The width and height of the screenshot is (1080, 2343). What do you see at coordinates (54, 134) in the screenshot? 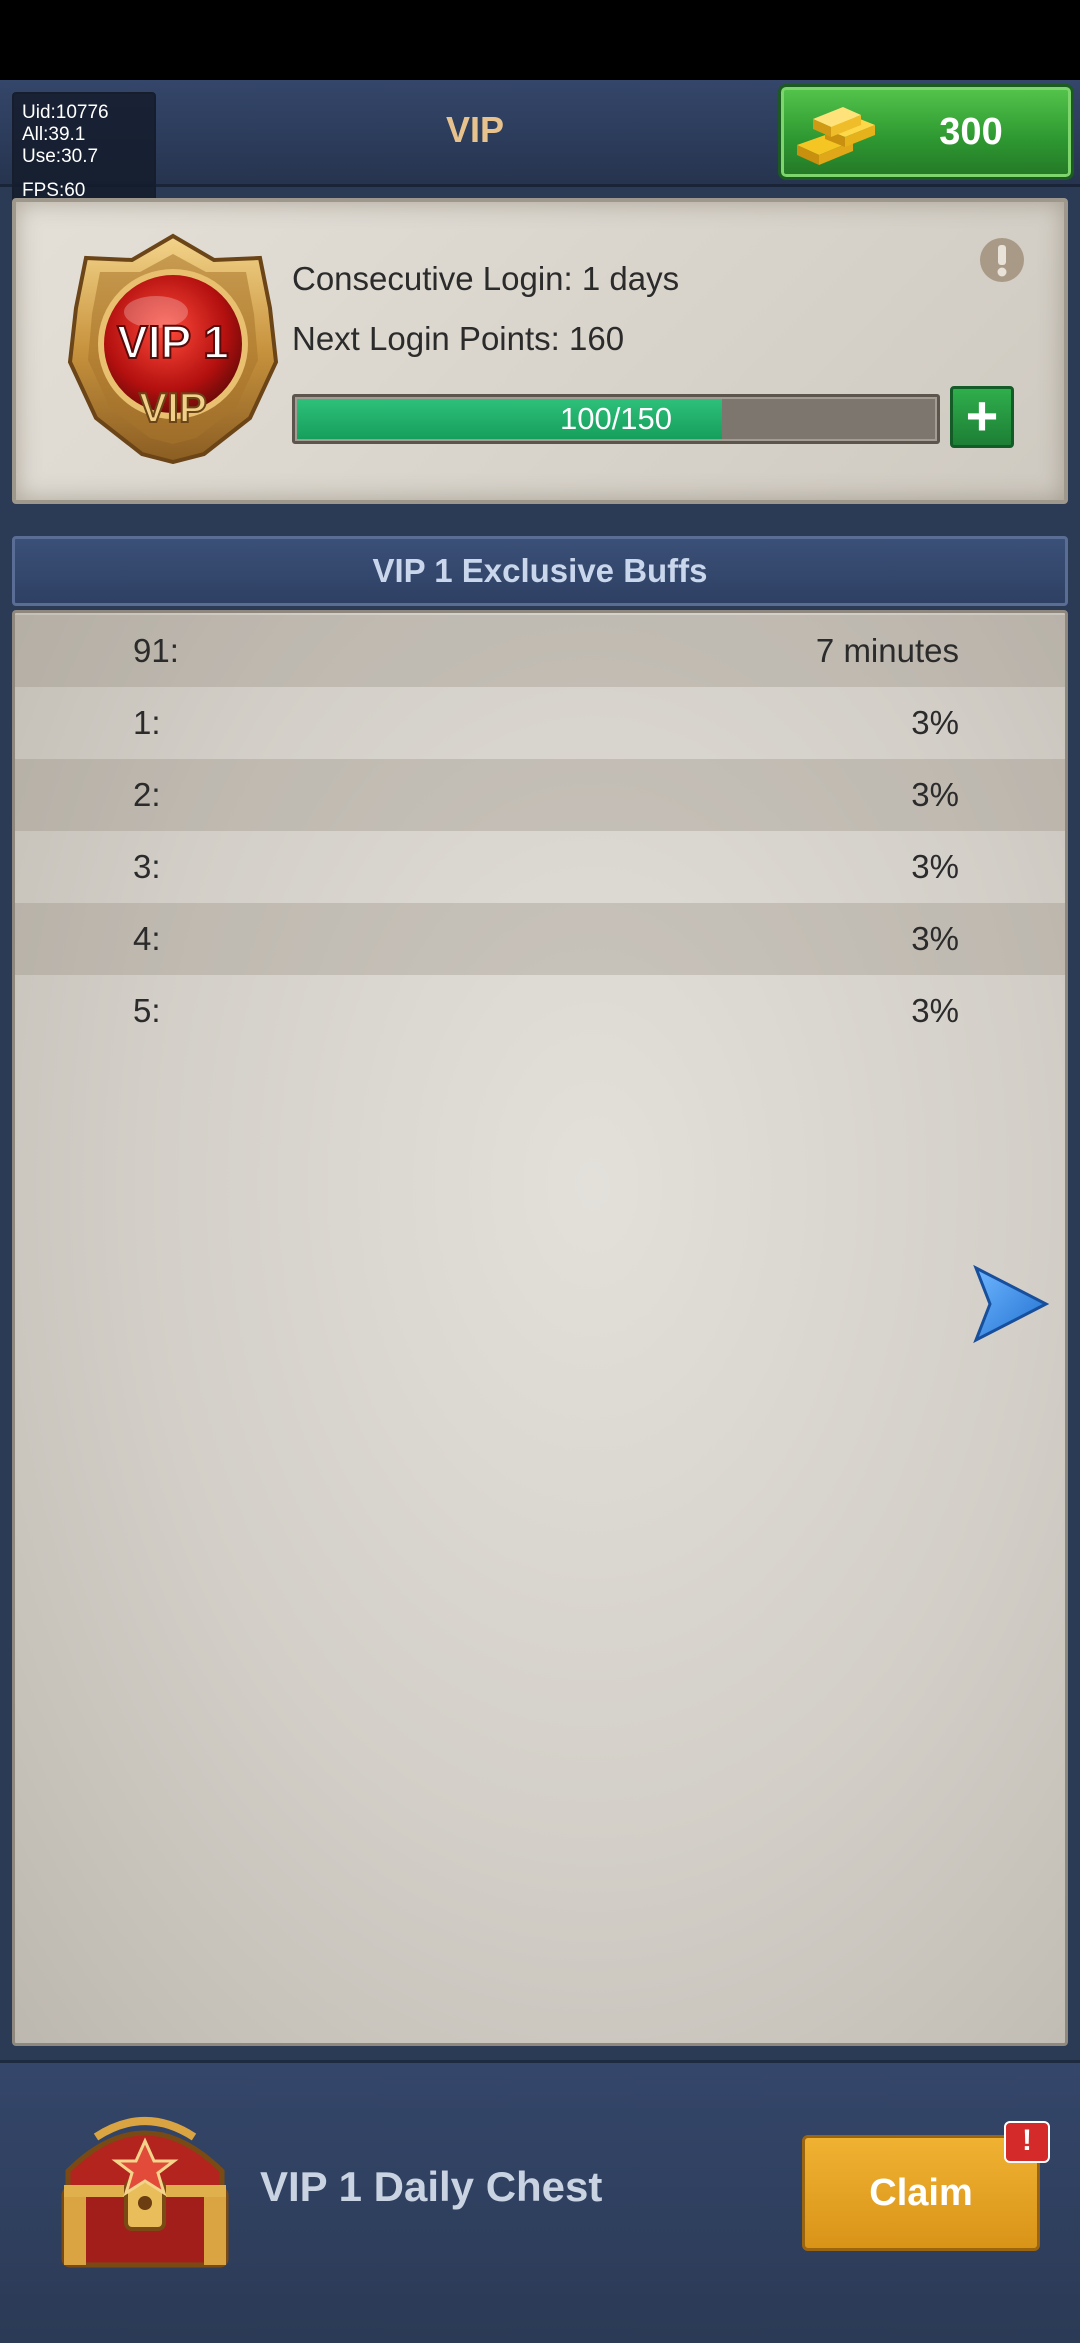
I see `debug-all: All:39.1` at bounding box center [54, 134].